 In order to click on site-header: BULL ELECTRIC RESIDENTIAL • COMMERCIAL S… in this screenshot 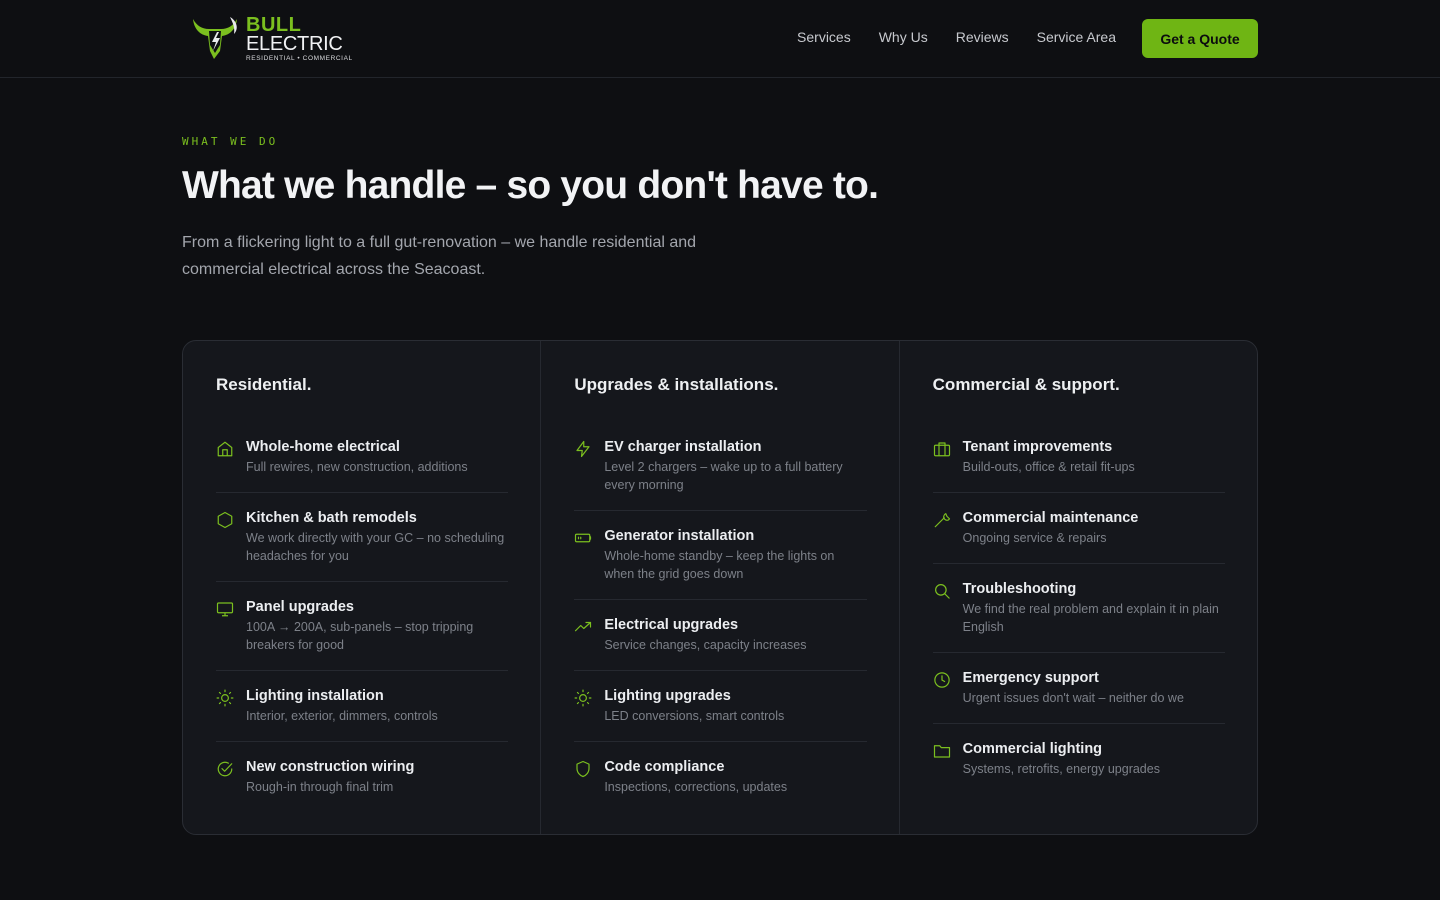, I will do `click(720, 39)`.